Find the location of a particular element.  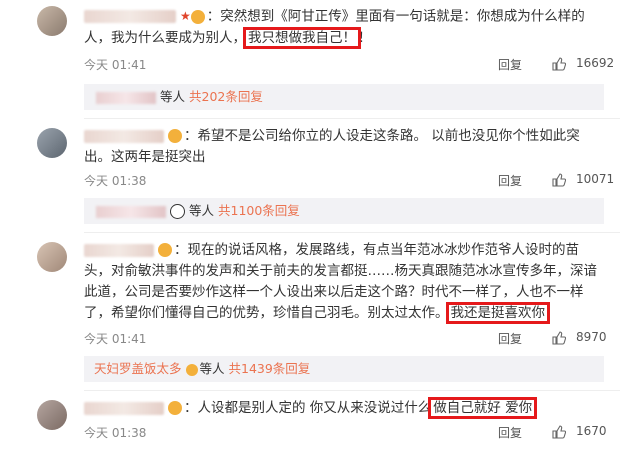

comment-text: ：希望不是公司给你立的人设走这条路。 以前也没见你个性如此突出。这两年是挺突出 is located at coordinates (332, 146).